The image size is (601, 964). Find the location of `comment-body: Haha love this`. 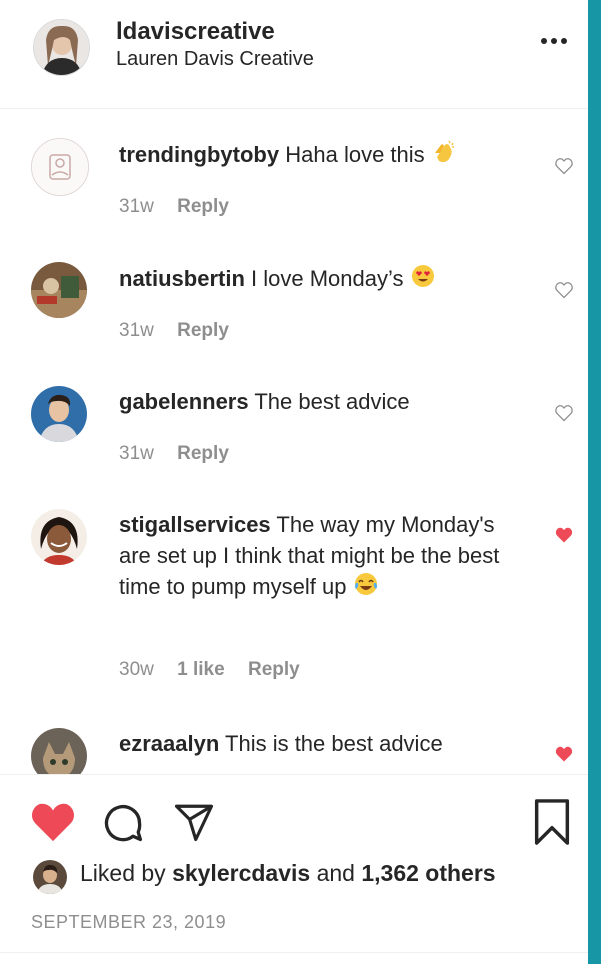

comment-body: Haha love this is located at coordinates (355, 154).